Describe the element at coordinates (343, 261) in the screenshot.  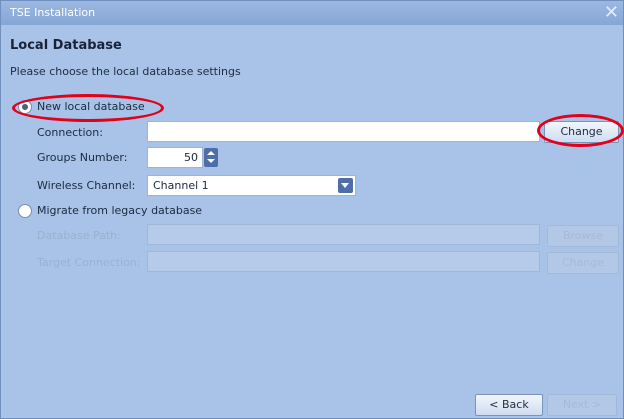
I see `target-connection-field` at that location.